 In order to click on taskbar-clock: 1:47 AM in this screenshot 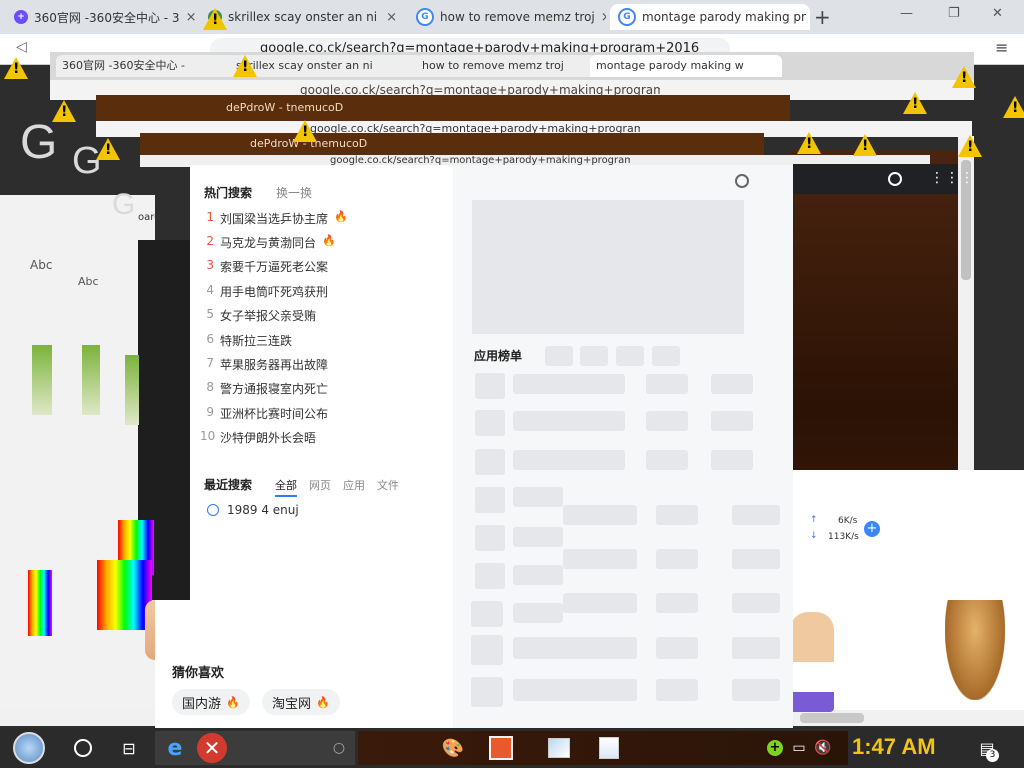, I will do `click(894, 747)`.